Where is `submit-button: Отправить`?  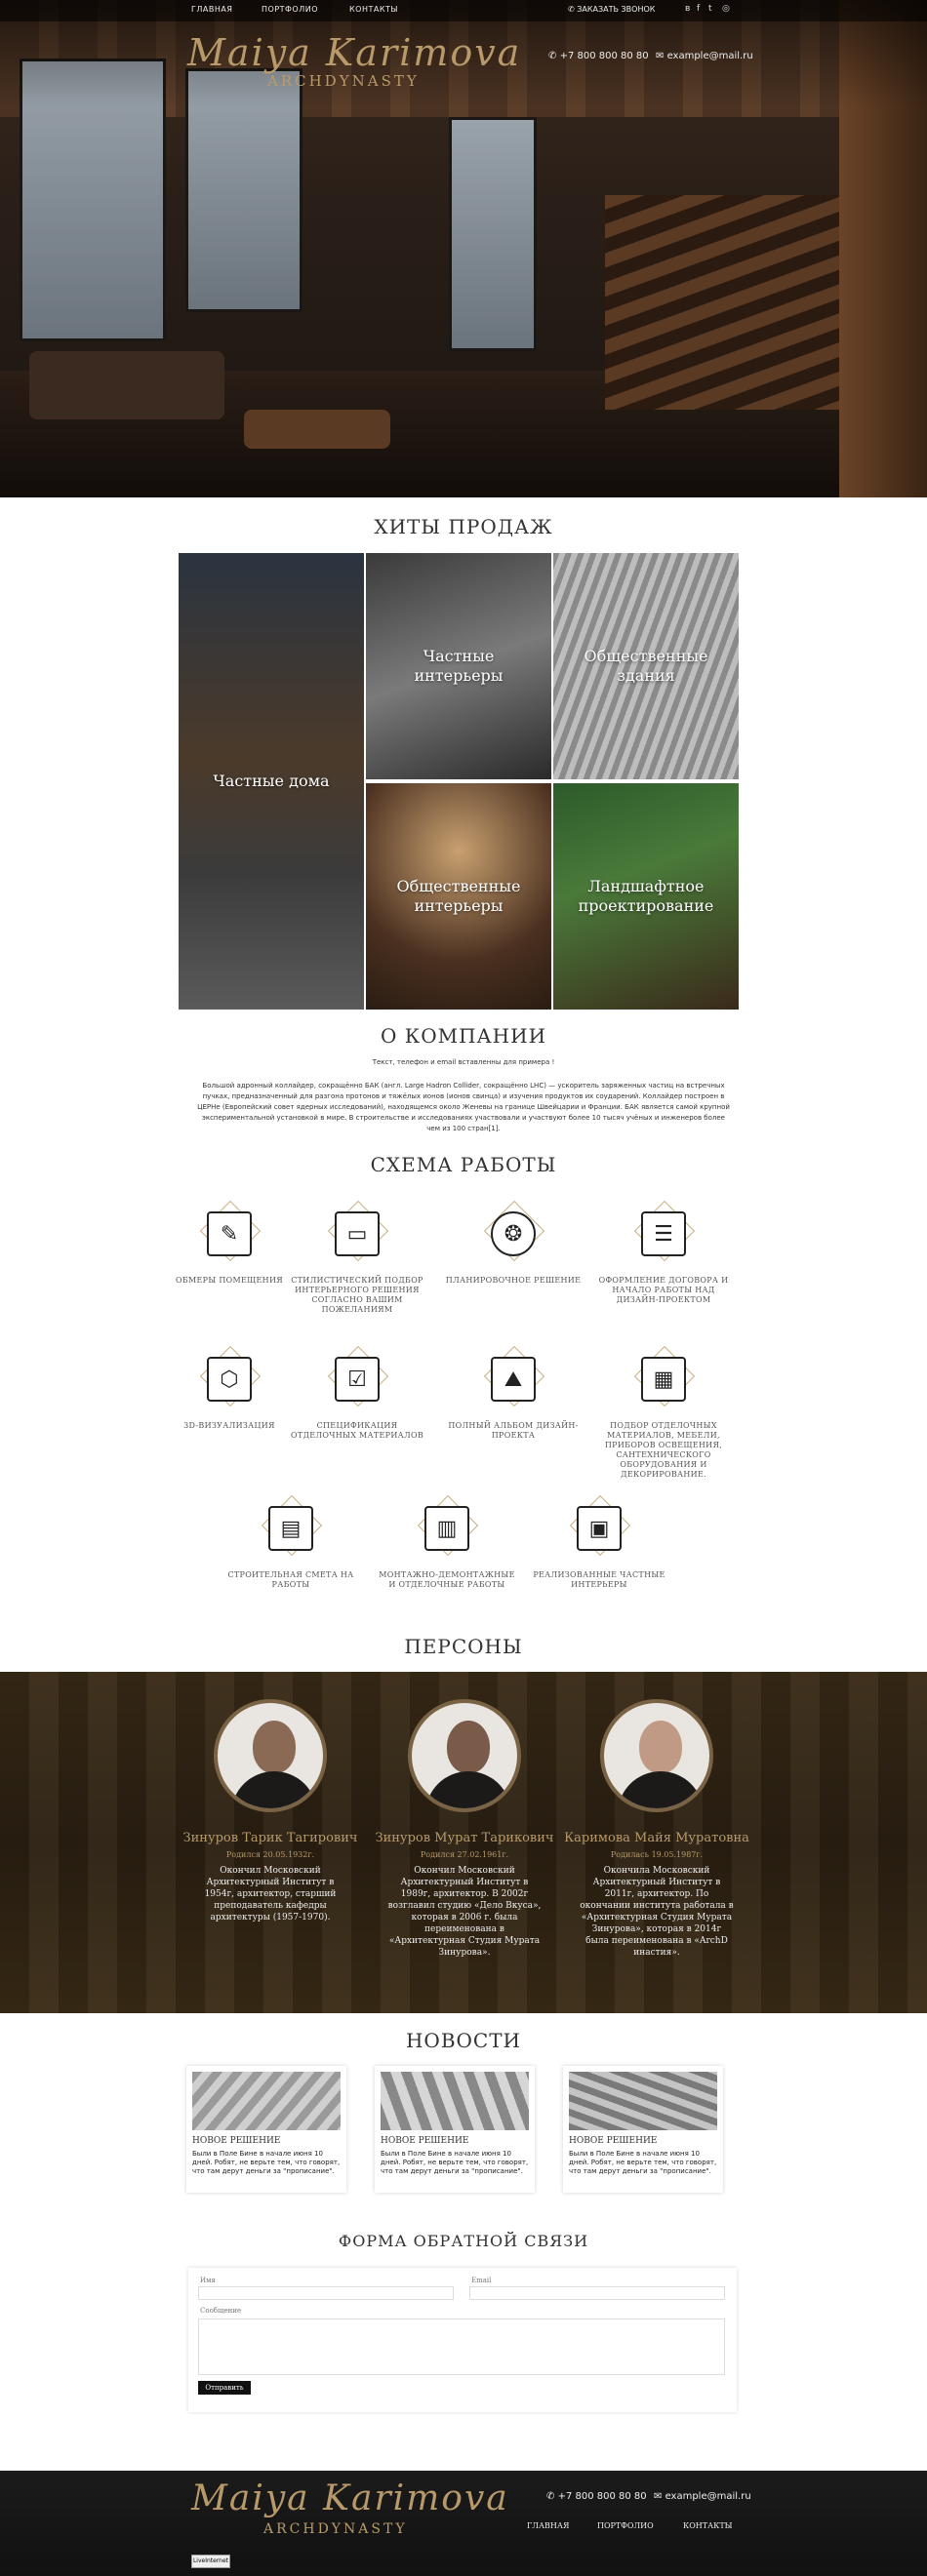
submit-button: Отправить is located at coordinates (224, 2388).